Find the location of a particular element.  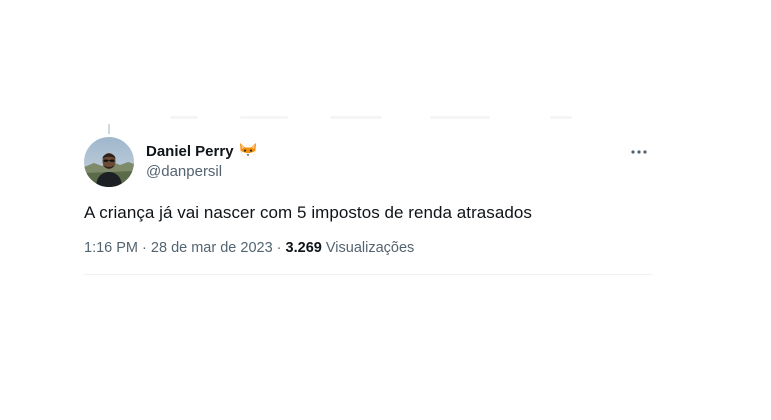

divider is located at coordinates (368, 274).